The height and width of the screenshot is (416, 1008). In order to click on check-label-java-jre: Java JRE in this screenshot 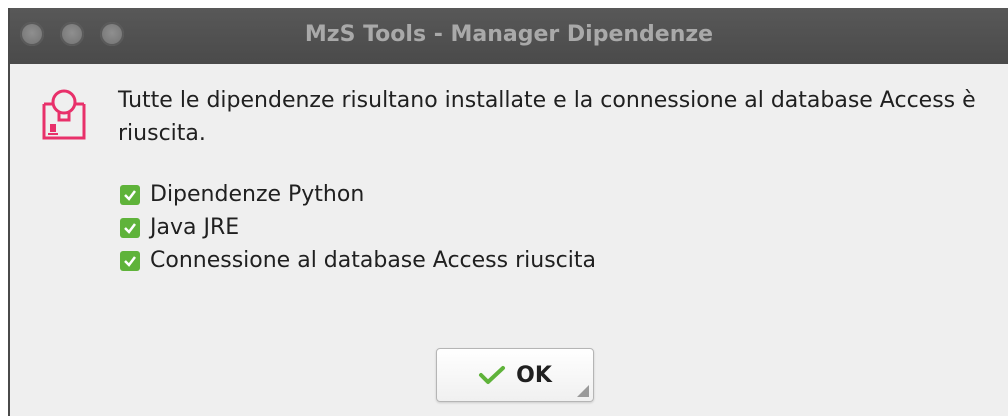, I will do `click(195, 227)`.